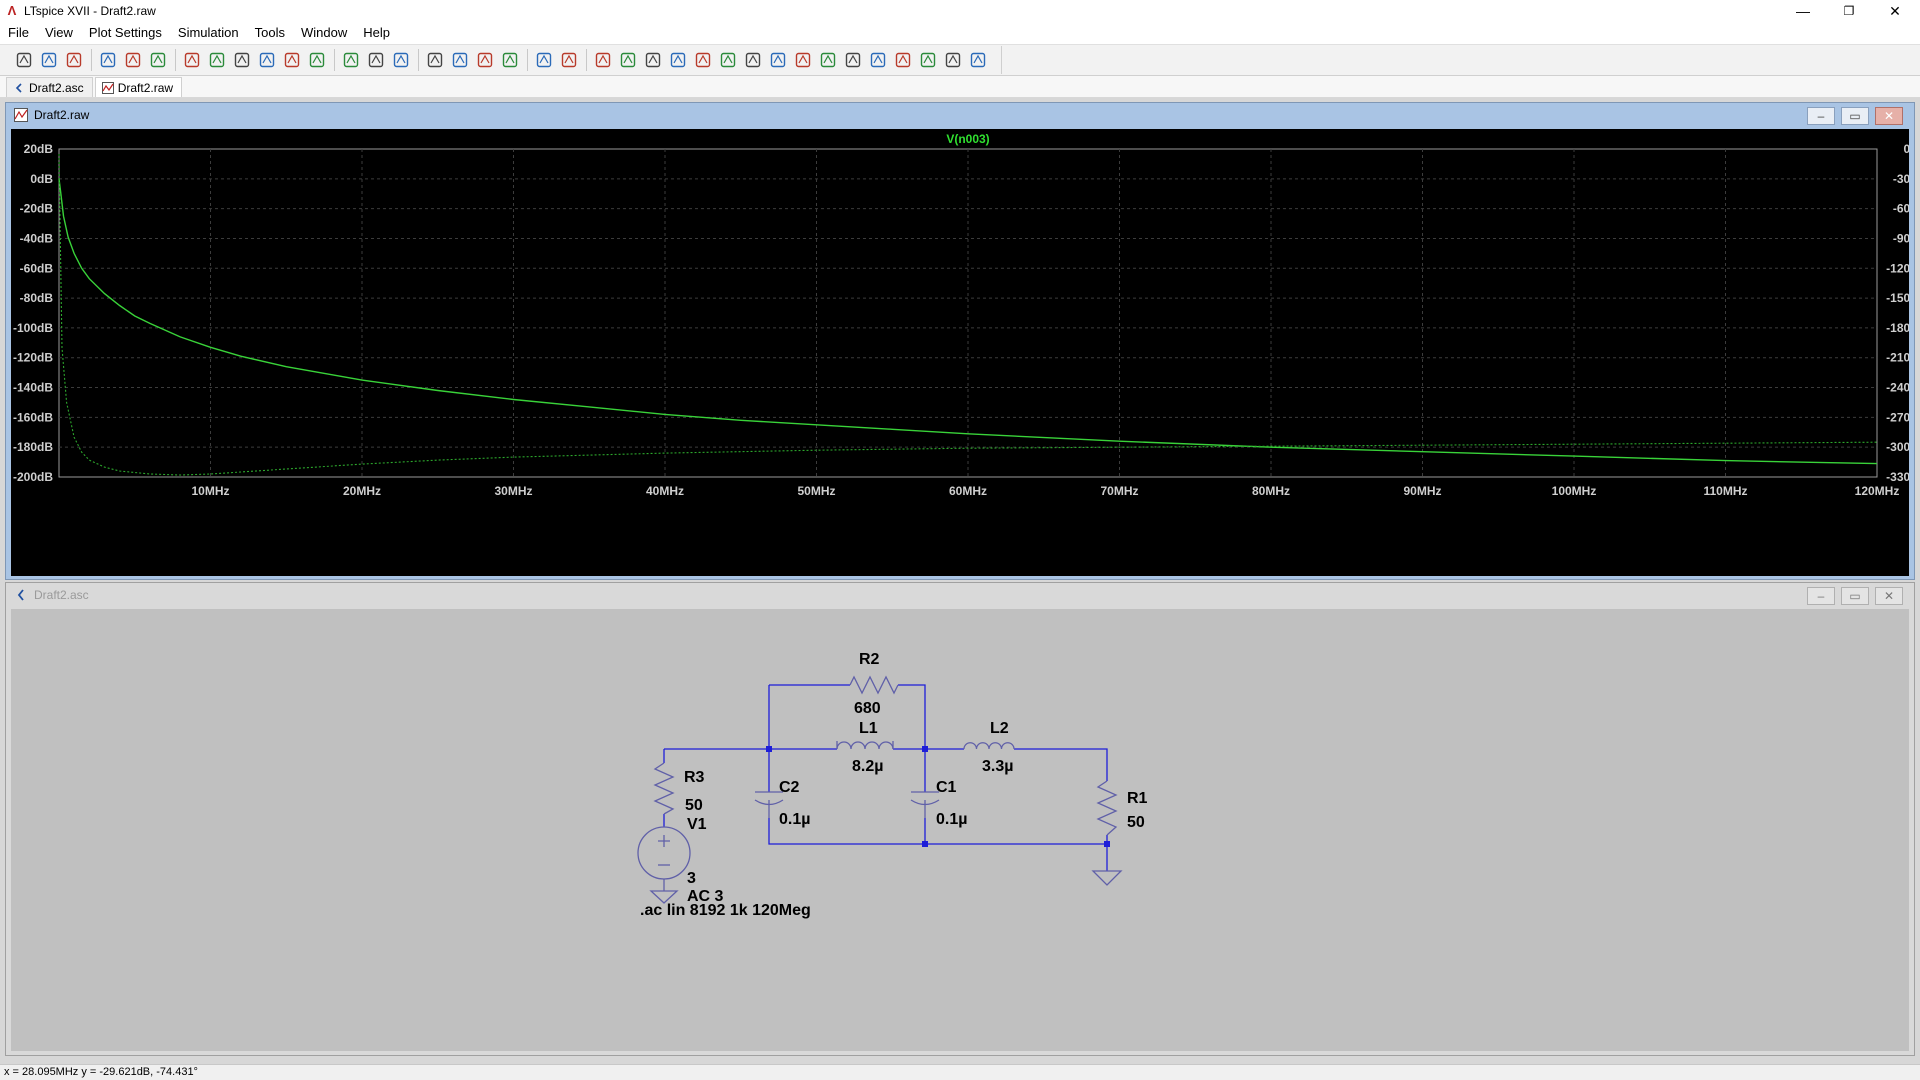  What do you see at coordinates (903, 60) in the screenshot?
I see `rotate-icon` at bounding box center [903, 60].